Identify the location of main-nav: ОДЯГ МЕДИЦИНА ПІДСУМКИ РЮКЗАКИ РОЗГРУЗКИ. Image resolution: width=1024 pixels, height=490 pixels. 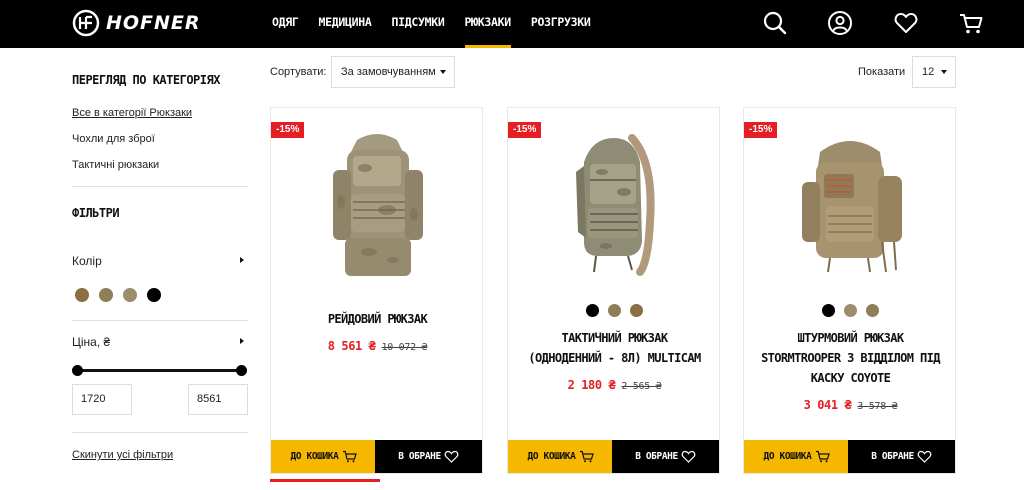
(441, 24).